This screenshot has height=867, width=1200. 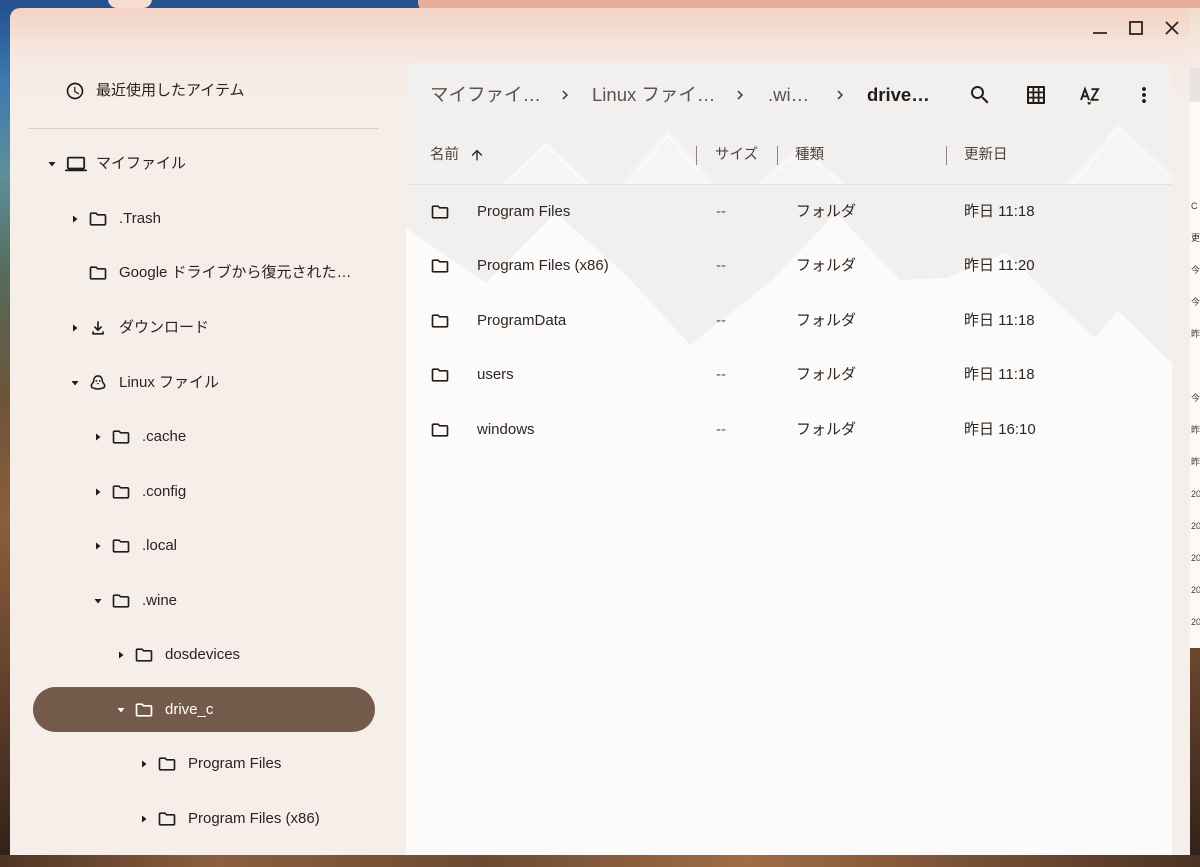 What do you see at coordinates (207, 437) in the screenshot?
I see `sidebar-item-cache: .cache` at bounding box center [207, 437].